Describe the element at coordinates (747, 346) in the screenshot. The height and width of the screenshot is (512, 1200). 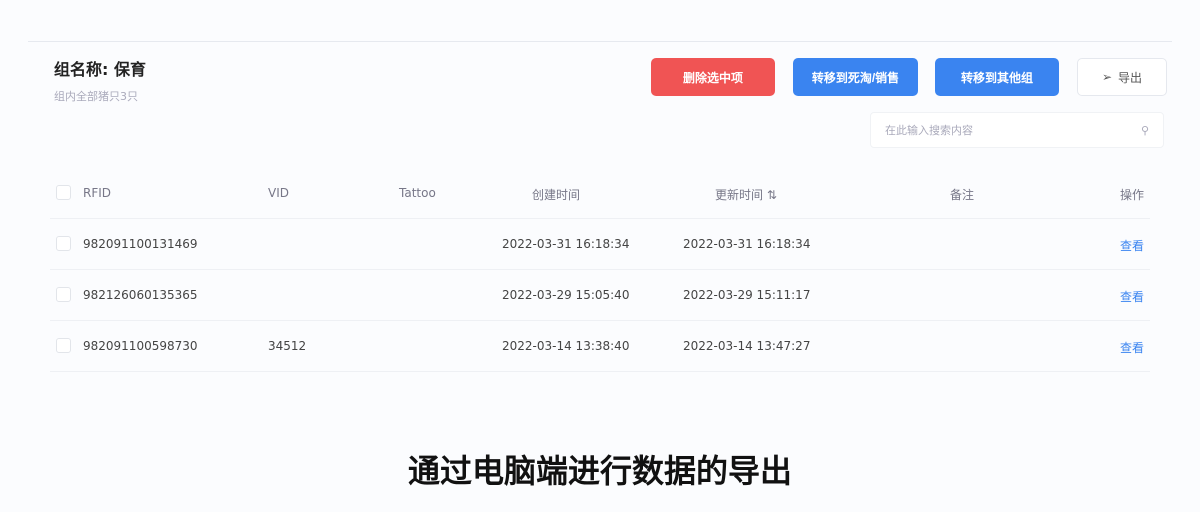
I see `updated: 2022-03-14 13:47:27` at that location.